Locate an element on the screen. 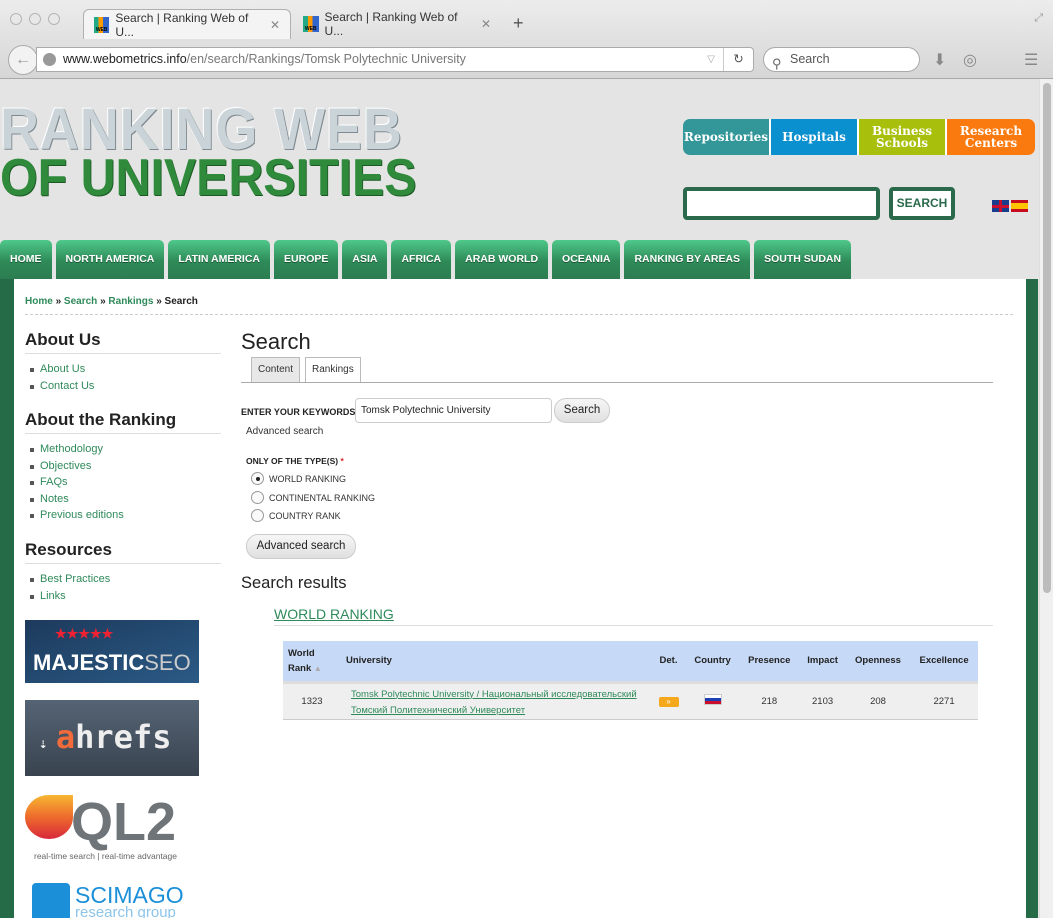 This screenshot has width=1053, height=918. breadcrumb-current: Search is located at coordinates (181, 301).